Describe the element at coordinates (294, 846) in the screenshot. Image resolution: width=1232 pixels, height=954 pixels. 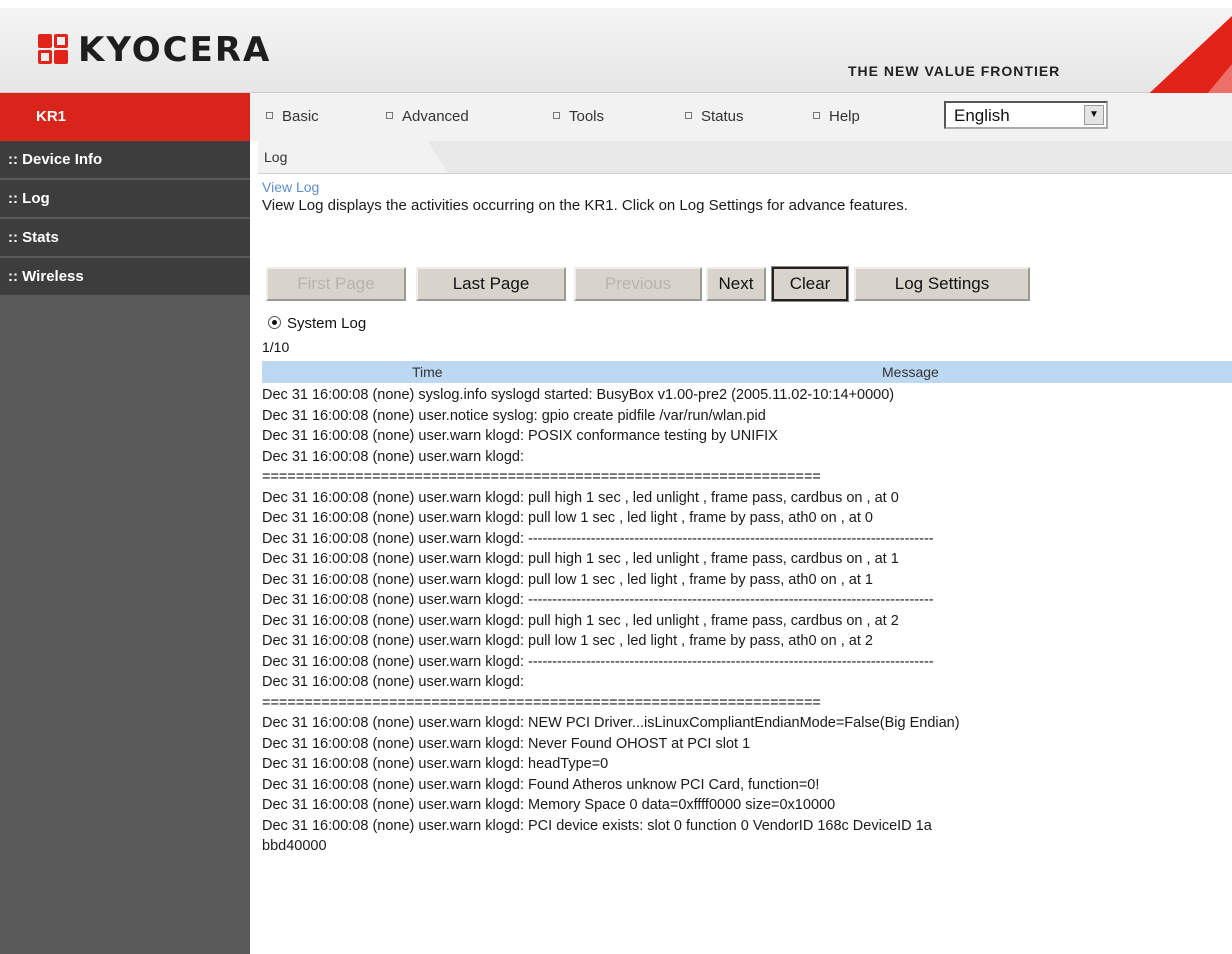
I see `log-line: bbd40000` at that location.